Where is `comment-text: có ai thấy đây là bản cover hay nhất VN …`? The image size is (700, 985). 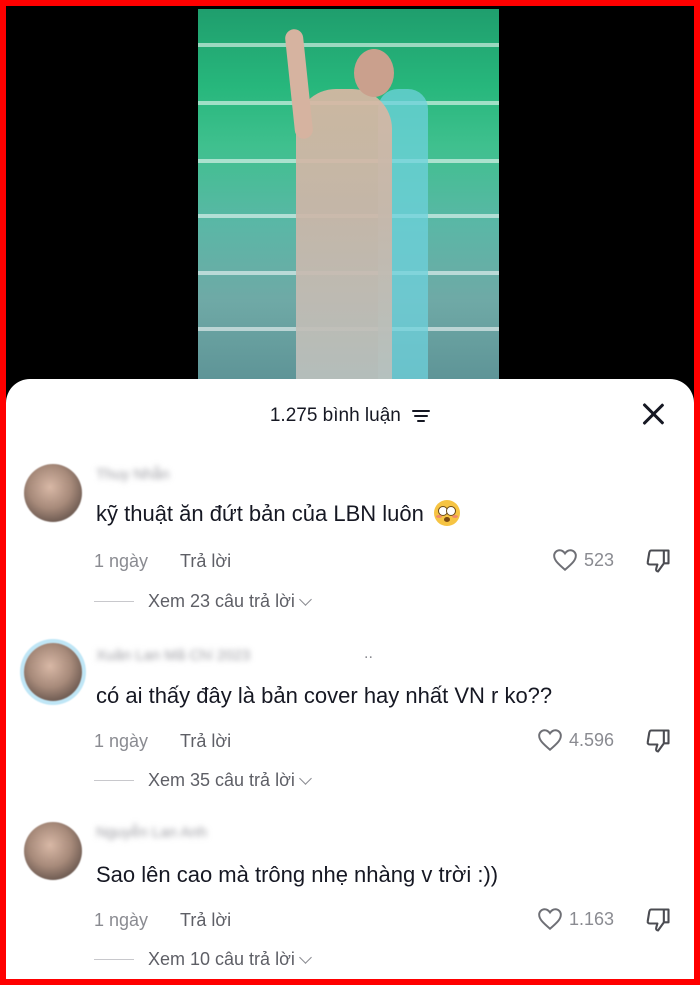
comment-text: có ai thấy đây là bản cover hay nhất VN … is located at coordinates (324, 695).